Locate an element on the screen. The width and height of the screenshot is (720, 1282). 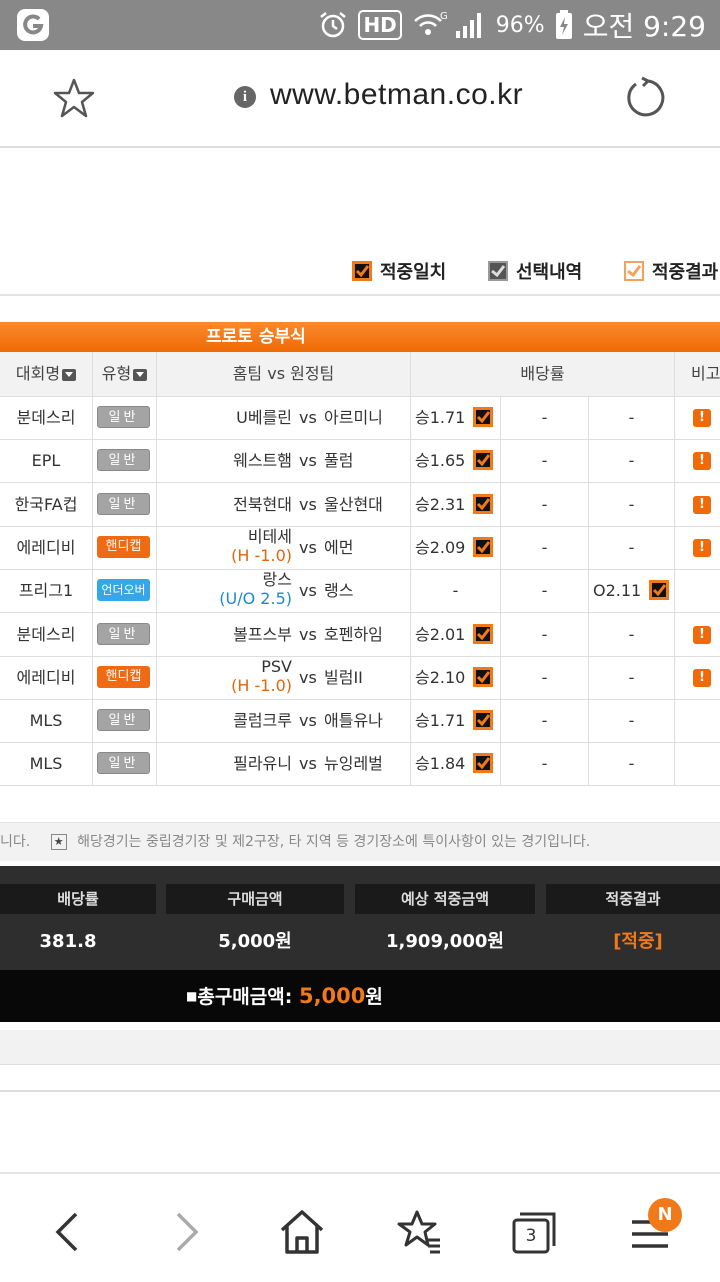
reload-icon is located at coordinates (644, 98).